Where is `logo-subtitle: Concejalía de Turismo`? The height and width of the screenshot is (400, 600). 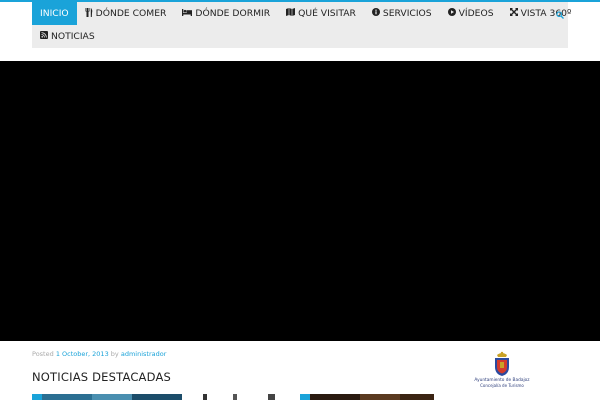
logo-subtitle: Concejalía de Turismo is located at coordinates (502, 385).